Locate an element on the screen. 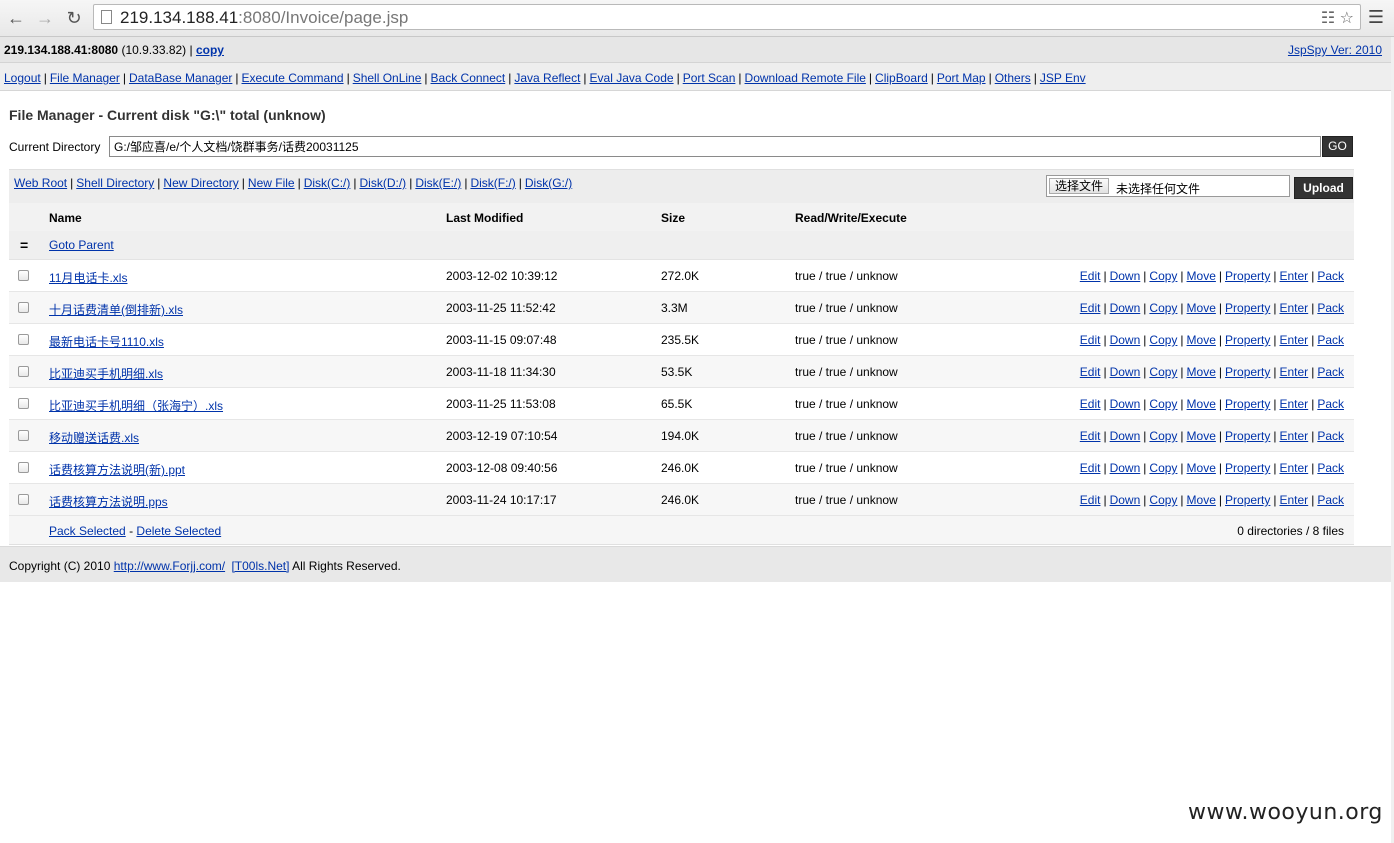 The height and width of the screenshot is (843, 1394). menu-clipboard: ClipBoard is located at coordinates (901, 78).